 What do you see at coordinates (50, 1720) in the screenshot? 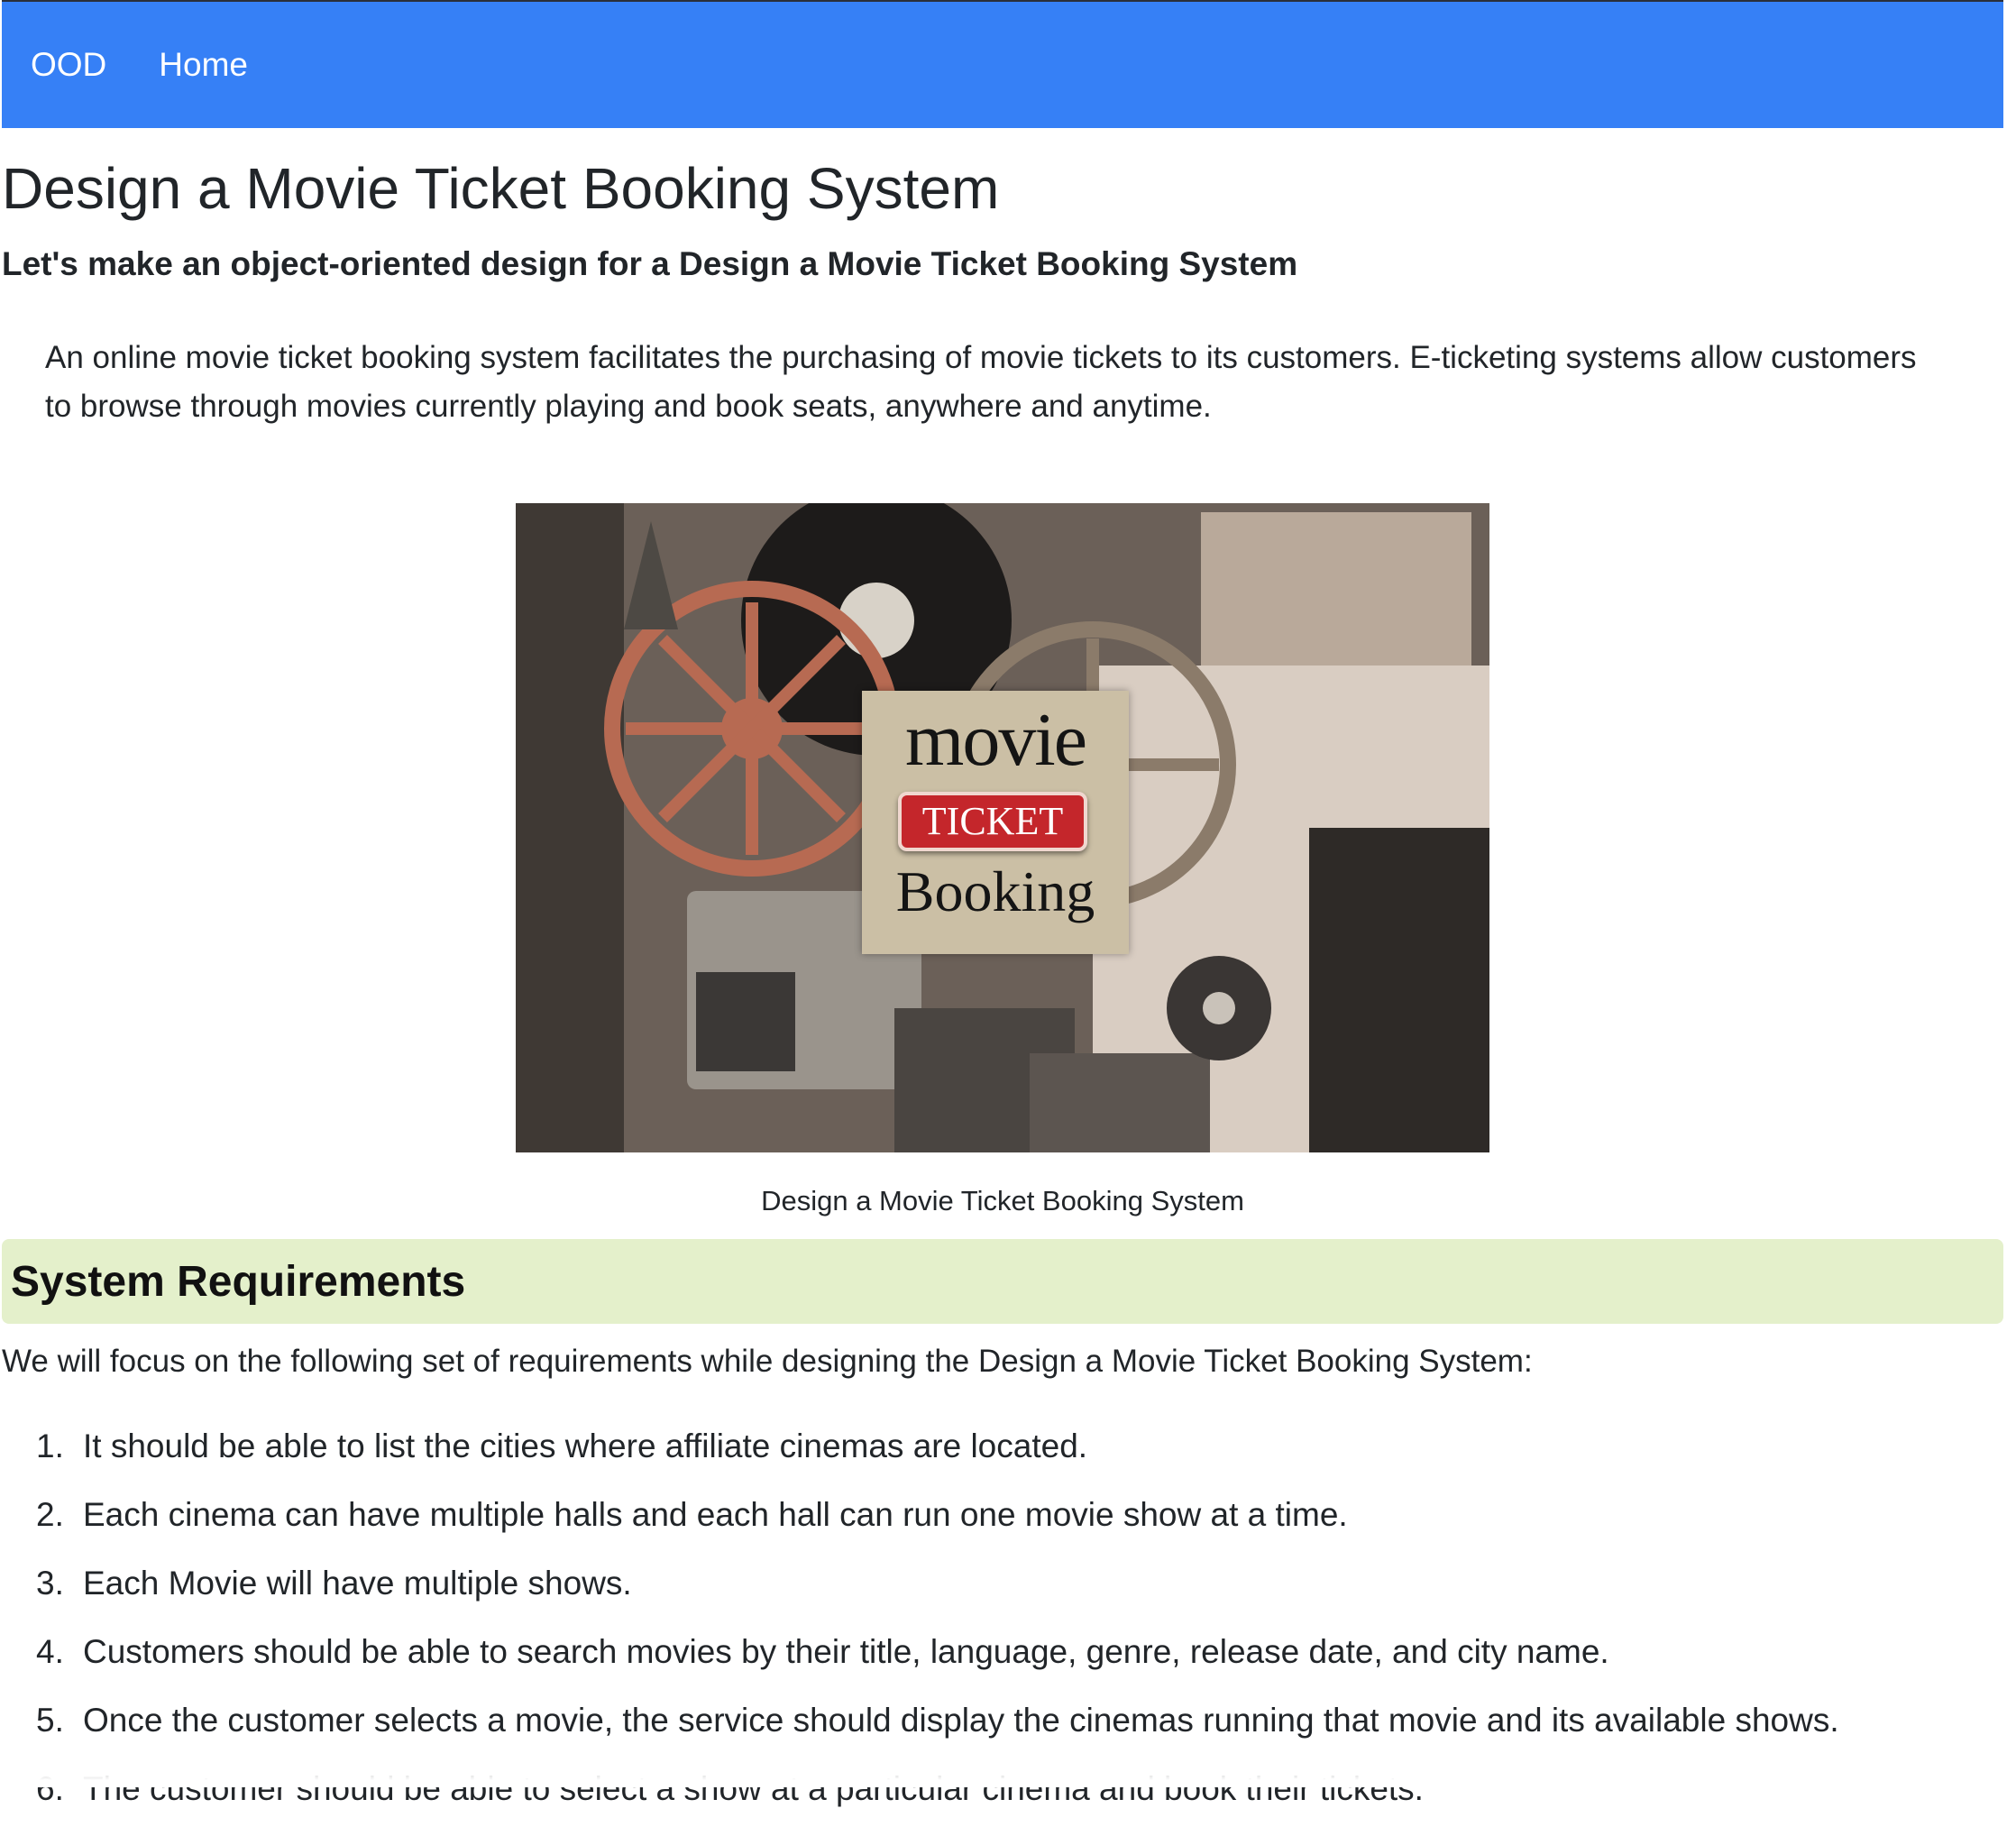
I see `list-item-number: 5.` at bounding box center [50, 1720].